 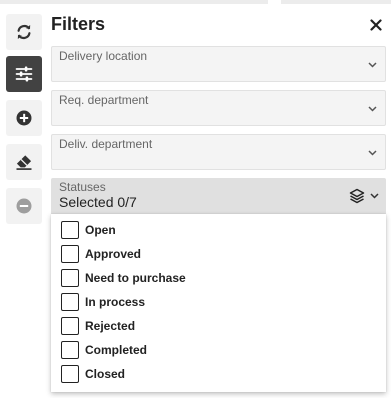 What do you see at coordinates (115, 302) in the screenshot?
I see `option-label: In process` at bounding box center [115, 302].